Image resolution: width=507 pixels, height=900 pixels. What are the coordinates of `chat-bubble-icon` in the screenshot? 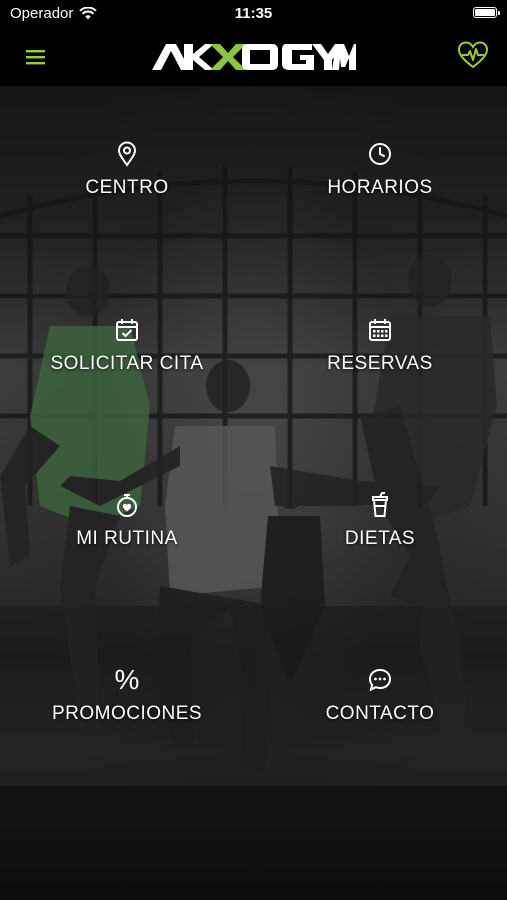 It's located at (380, 680).